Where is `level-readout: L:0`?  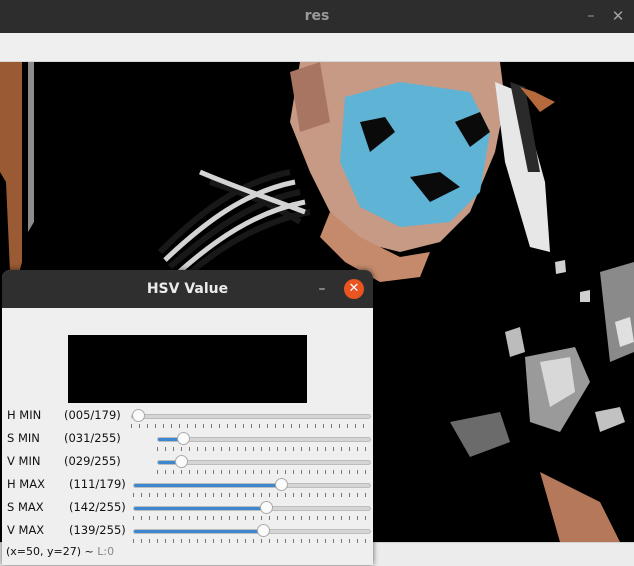 level-readout: L:0 is located at coordinates (106, 551).